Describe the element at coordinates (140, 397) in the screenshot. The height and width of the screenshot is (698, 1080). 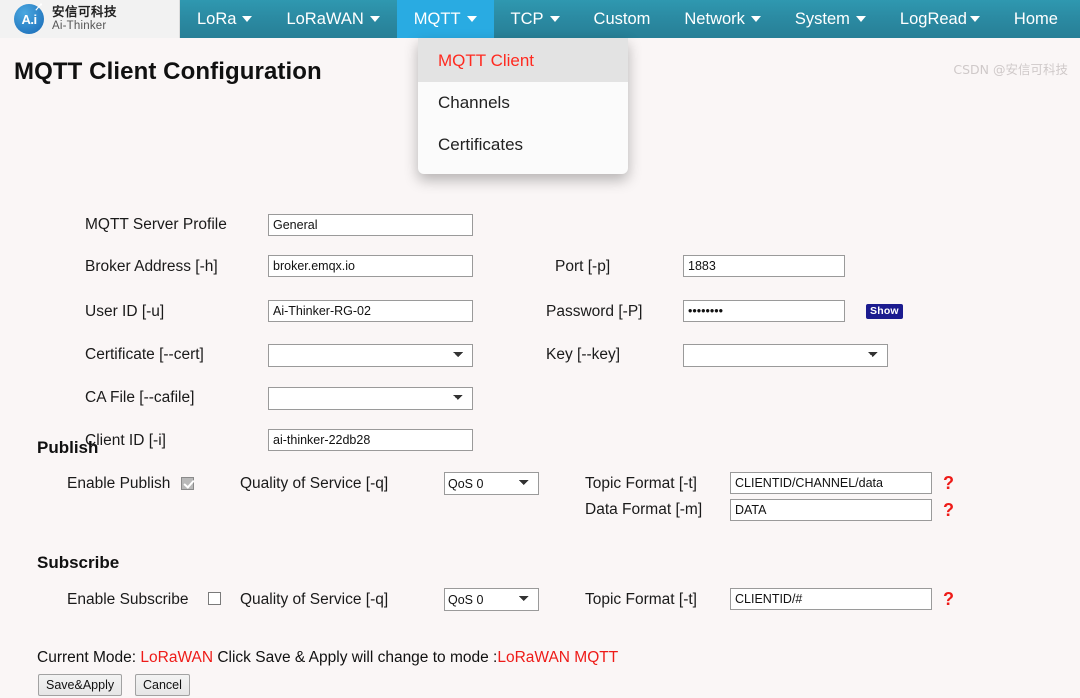
I see `label-cafile: CA File [--cafile]` at that location.